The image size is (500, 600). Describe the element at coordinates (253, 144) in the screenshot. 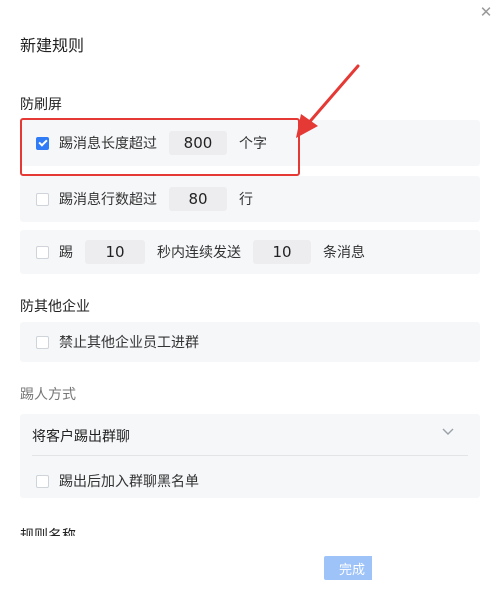

I see `rule-message-length-suffix: 个字` at that location.